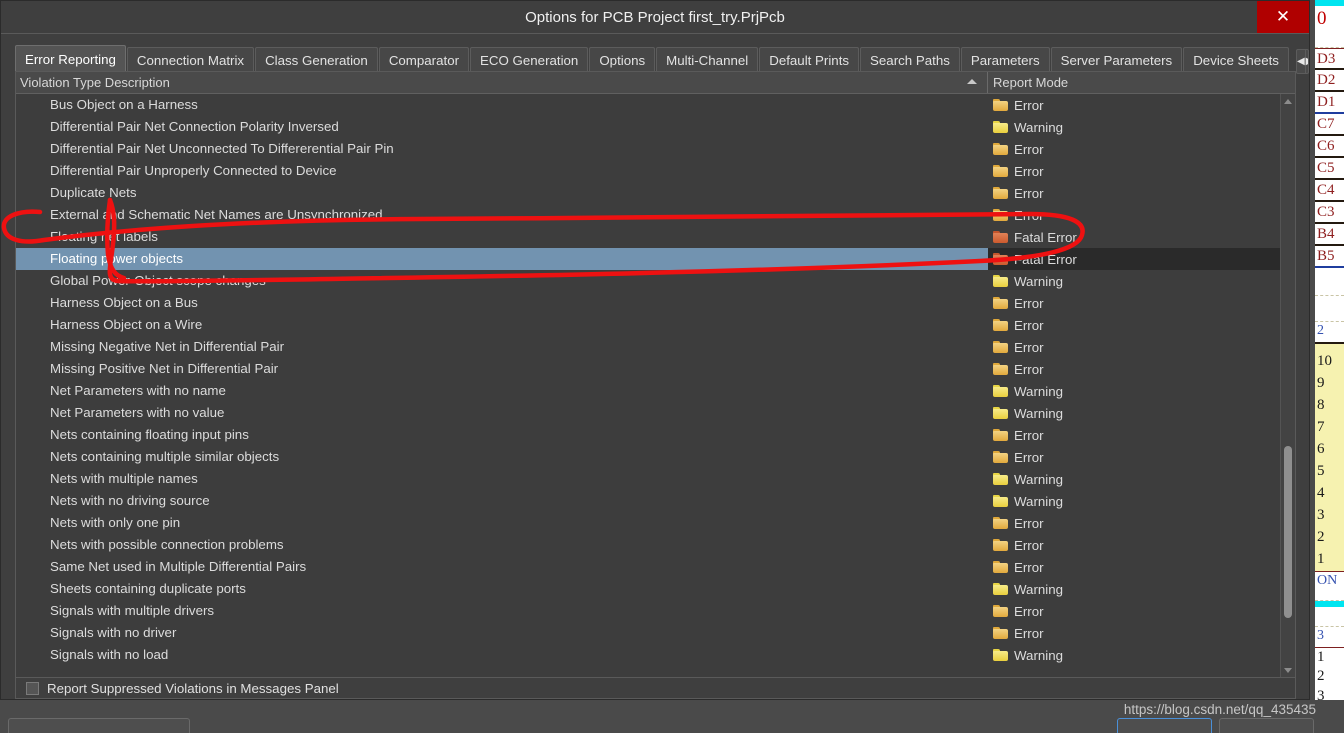 The image size is (1344, 733). I want to click on close-icon: ✕, so click(1283, 17).